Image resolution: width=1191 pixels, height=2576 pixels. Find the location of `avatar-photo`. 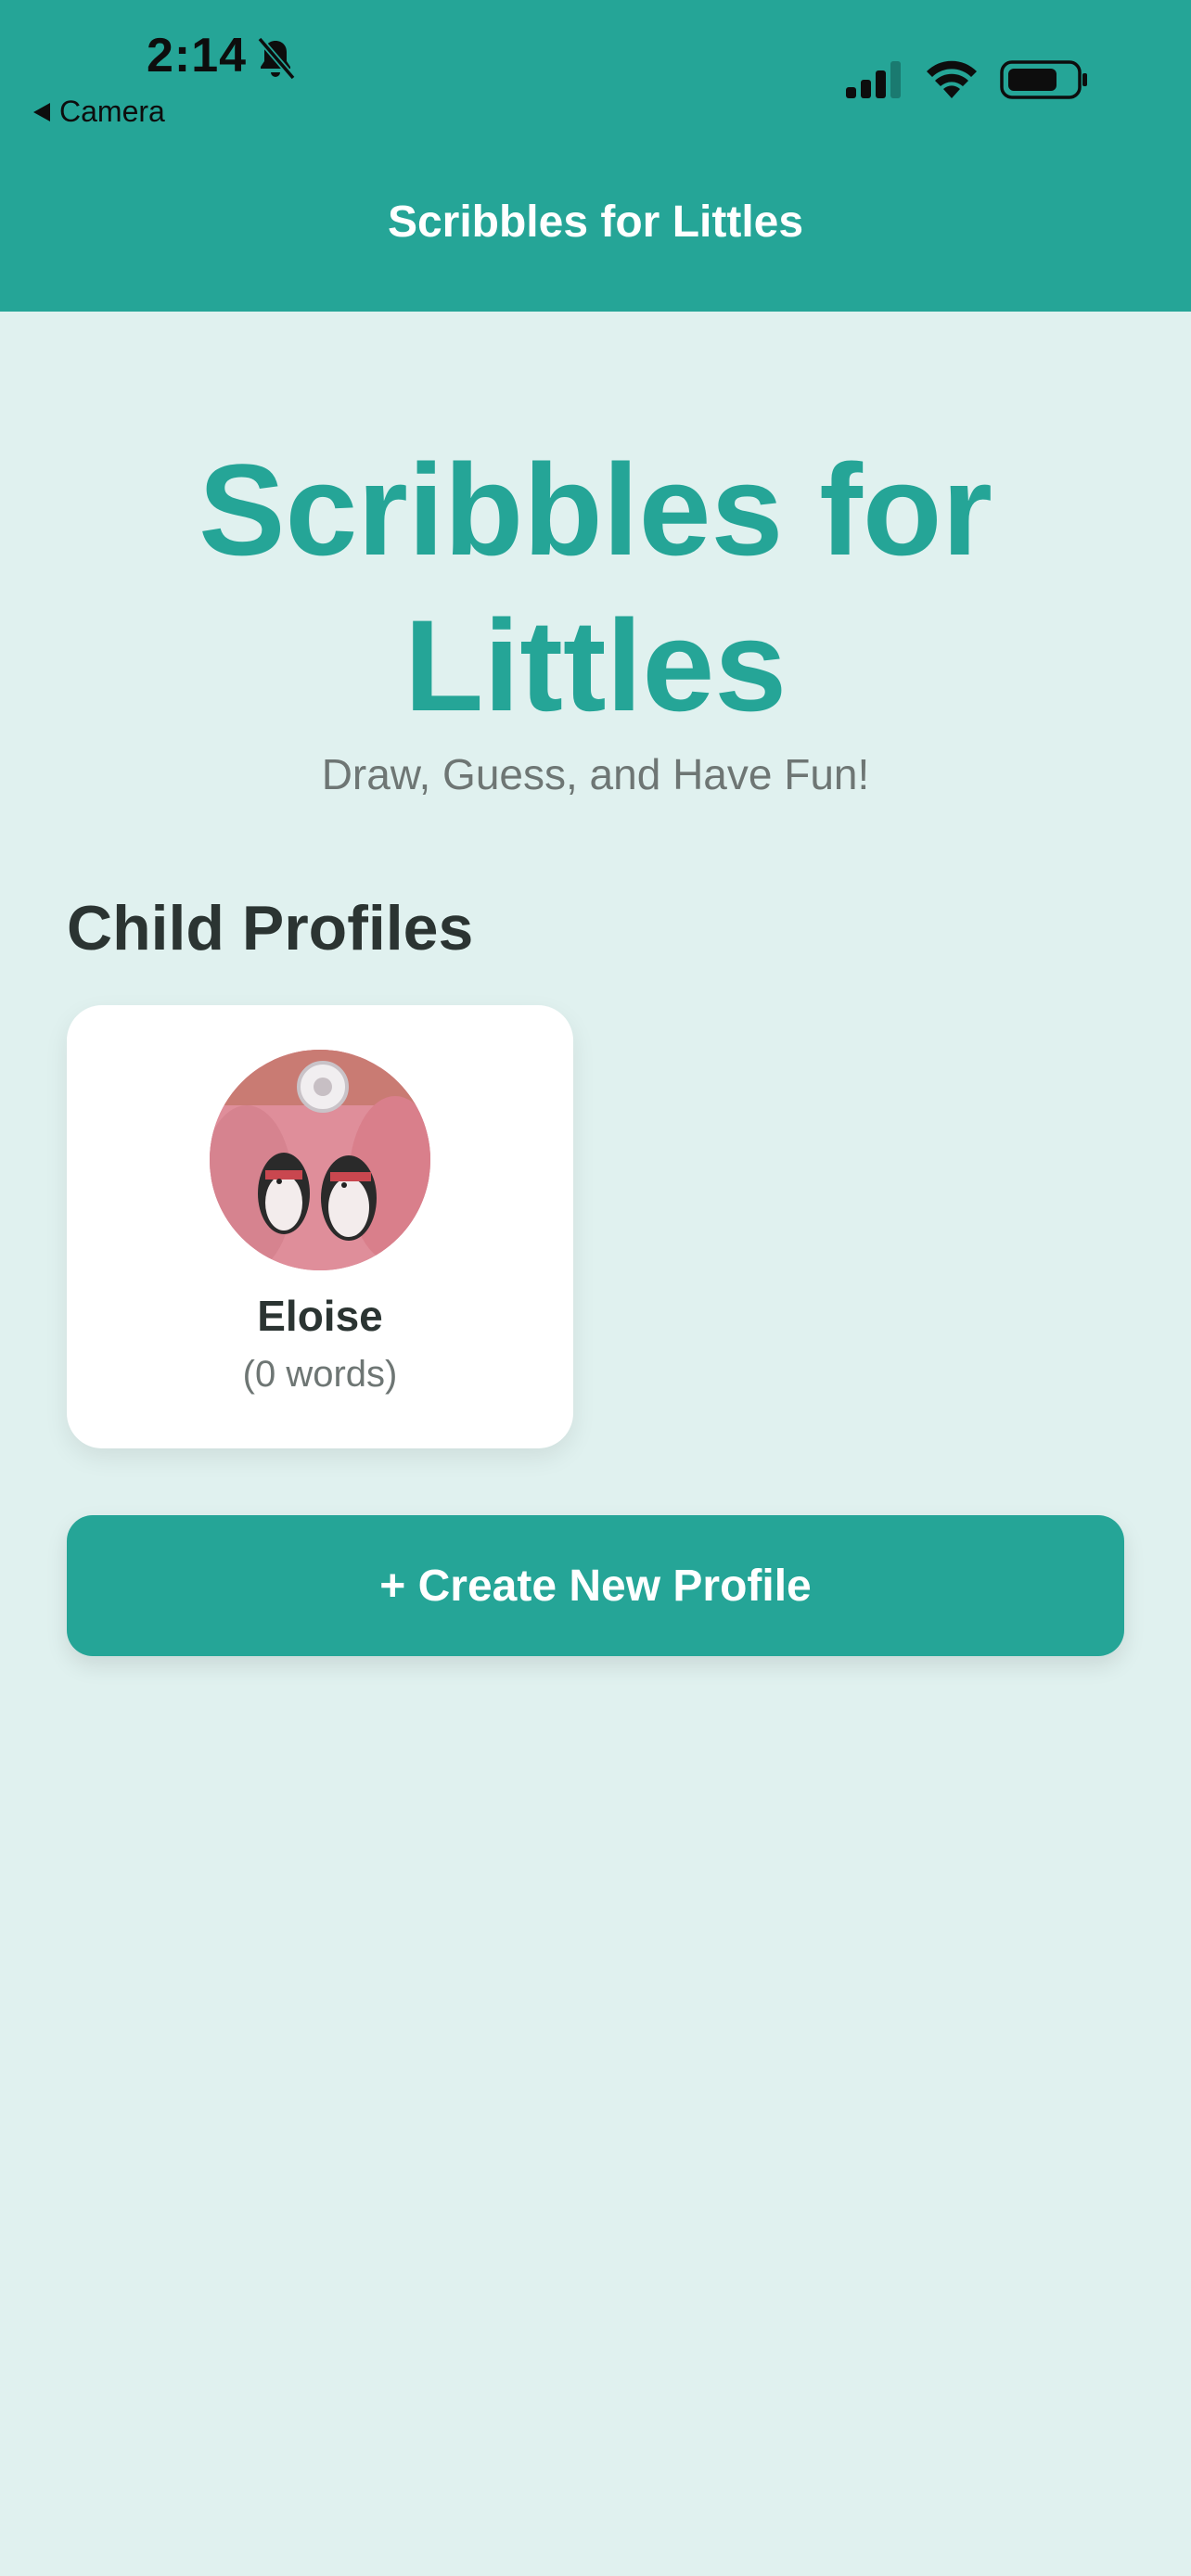

avatar-photo is located at coordinates (320, 1160).